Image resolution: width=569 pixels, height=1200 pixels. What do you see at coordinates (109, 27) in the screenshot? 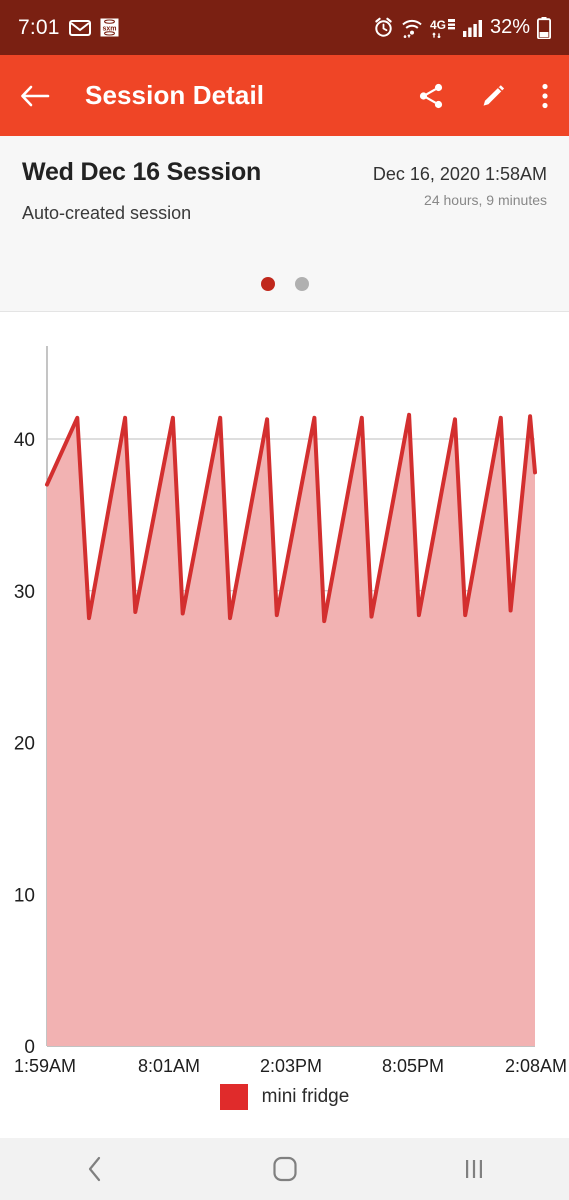
I see `siriusxm-icon: sxm` at bounding box center [109, 27].